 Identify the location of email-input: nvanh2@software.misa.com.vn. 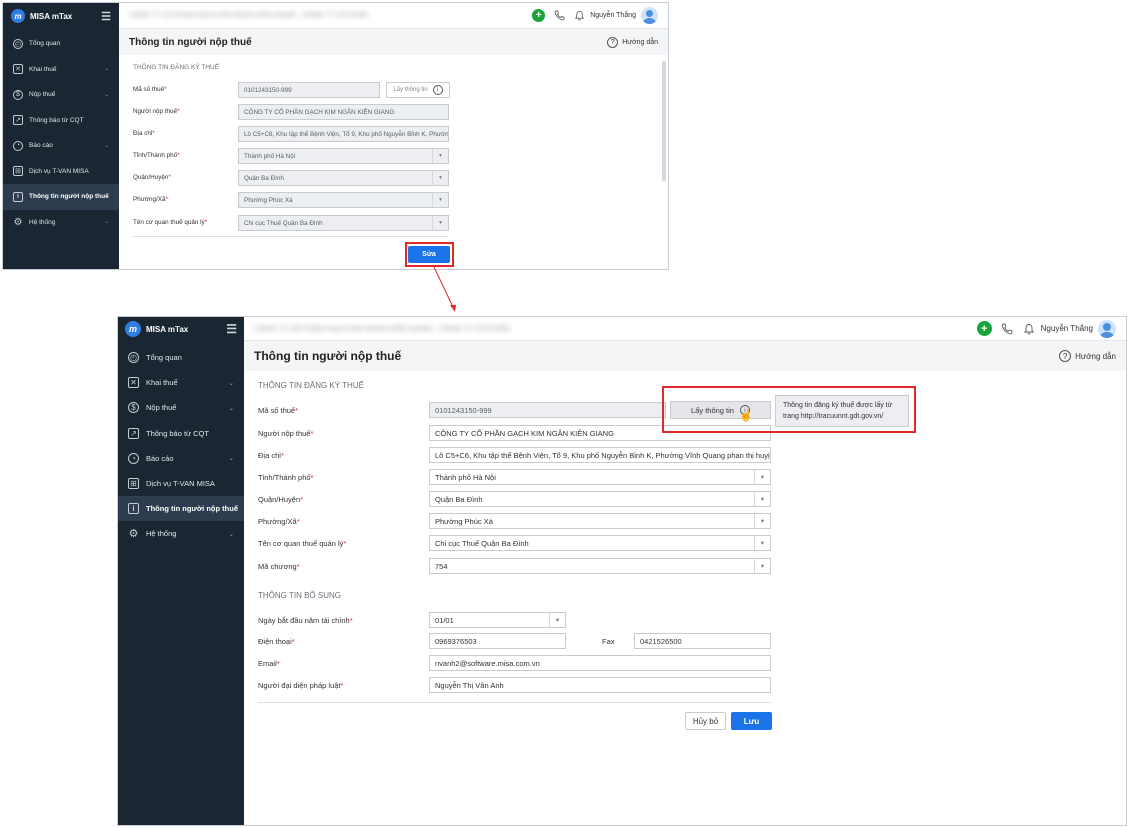
(600, 663).